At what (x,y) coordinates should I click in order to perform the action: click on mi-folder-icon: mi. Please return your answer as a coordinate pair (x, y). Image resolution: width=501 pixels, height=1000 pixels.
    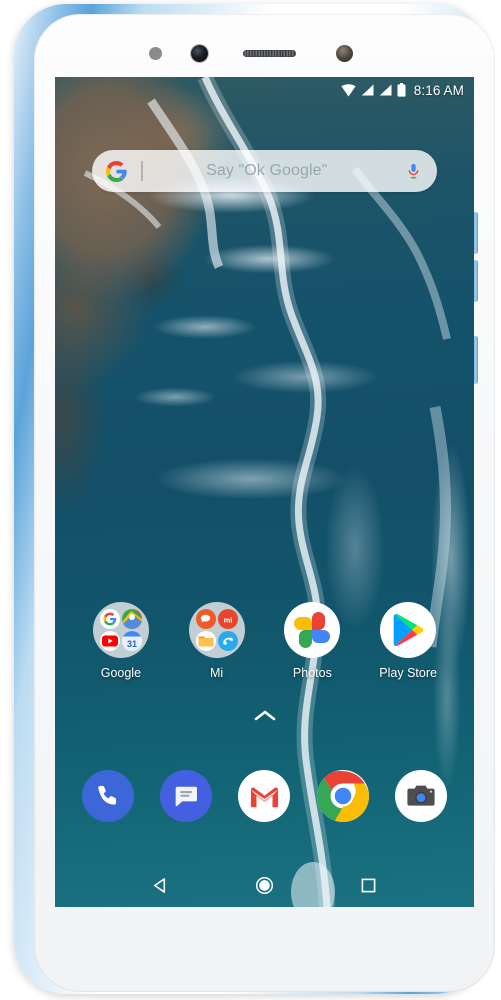
    Looking at the image, I should click on (216, 630).